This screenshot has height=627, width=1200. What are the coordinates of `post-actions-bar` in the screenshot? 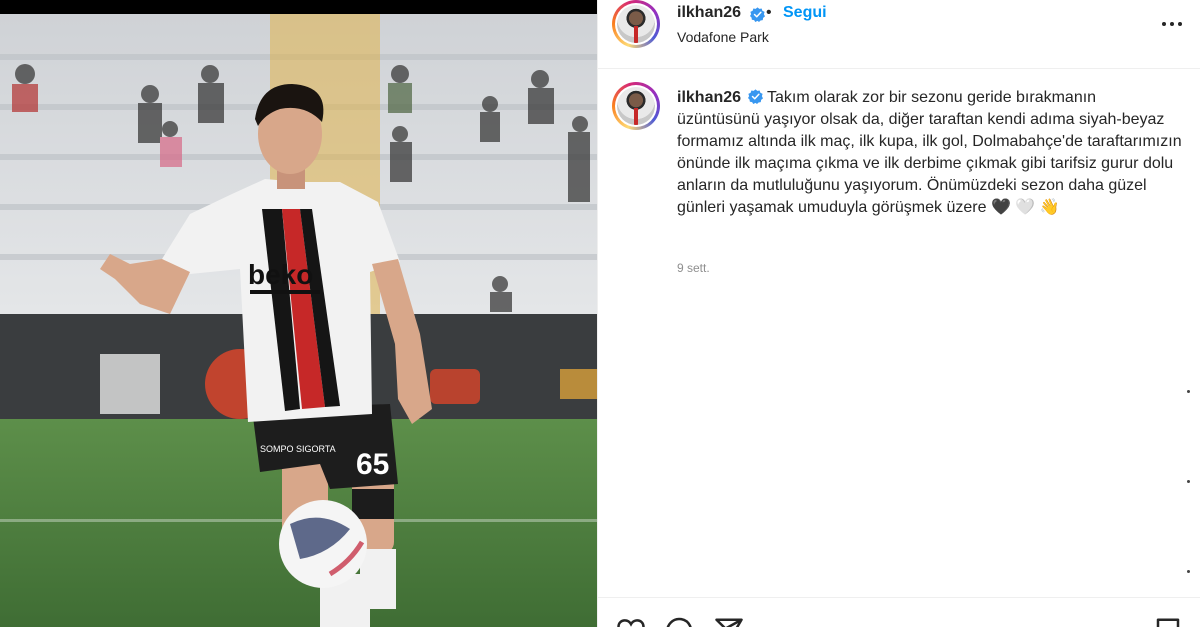 It's located at (899, 612).